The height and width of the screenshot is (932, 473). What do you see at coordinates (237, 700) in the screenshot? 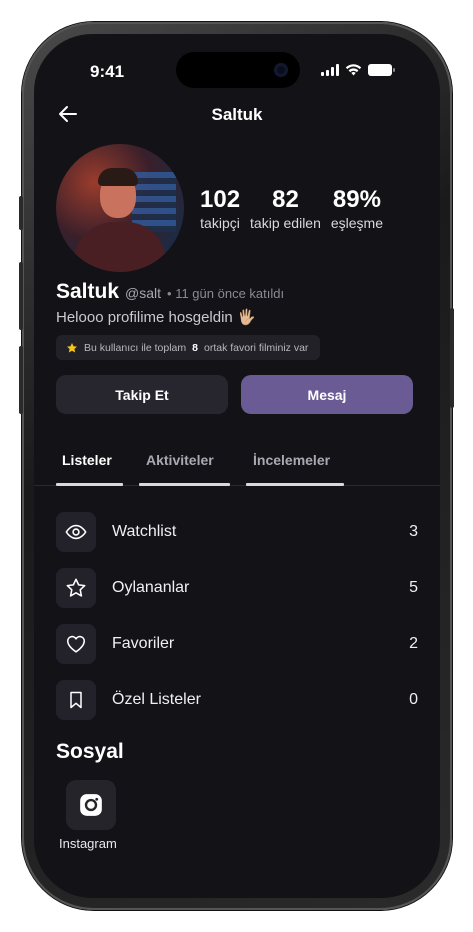
I see `list-item-custom-lists: Özel Listeler 0` at bounding box center [237, 700].